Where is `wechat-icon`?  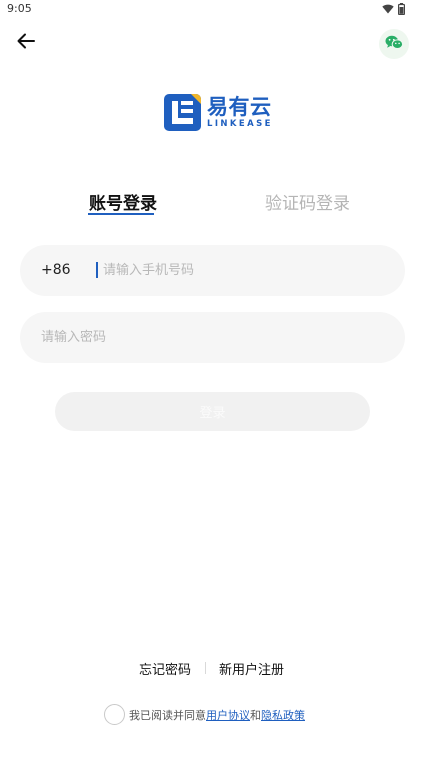
wechat-icon is located at coordinates (394, 44).